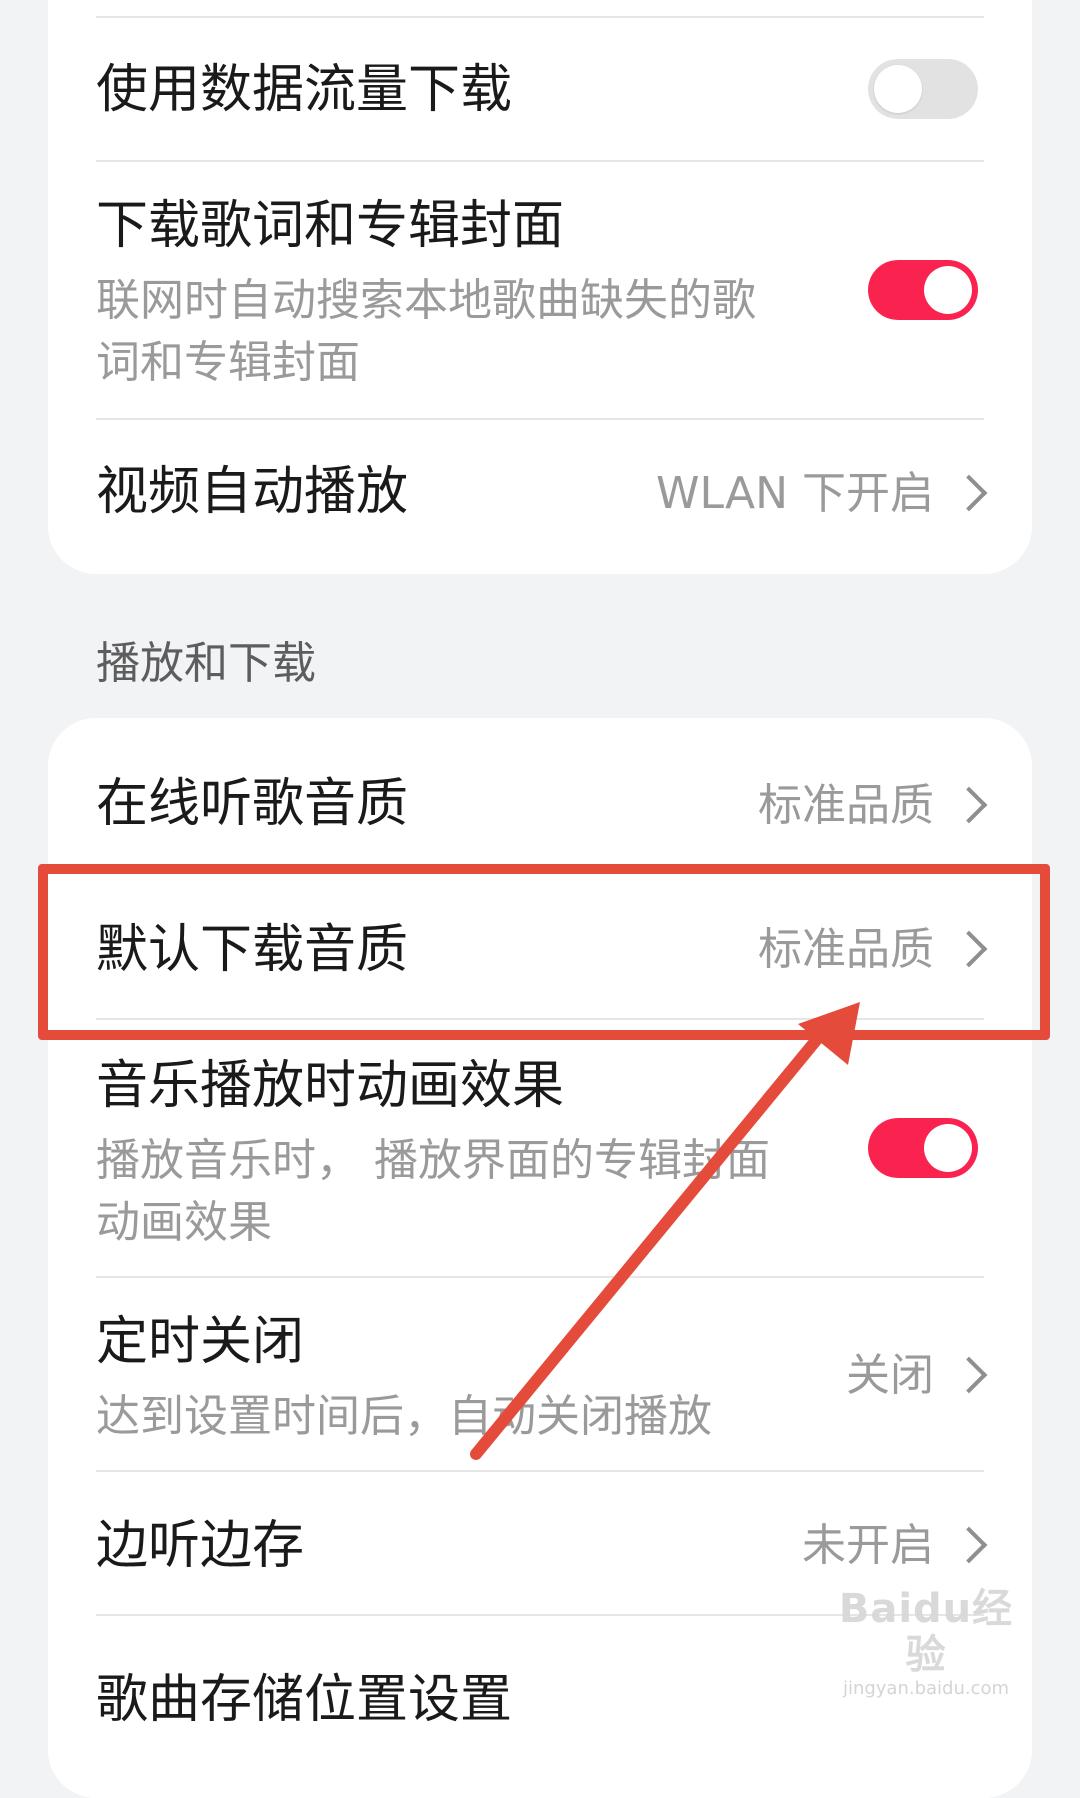 The width and height of the screenshot is (1080, 1798). I want to click on mobile-data-download-toggle, so click(923, 89).